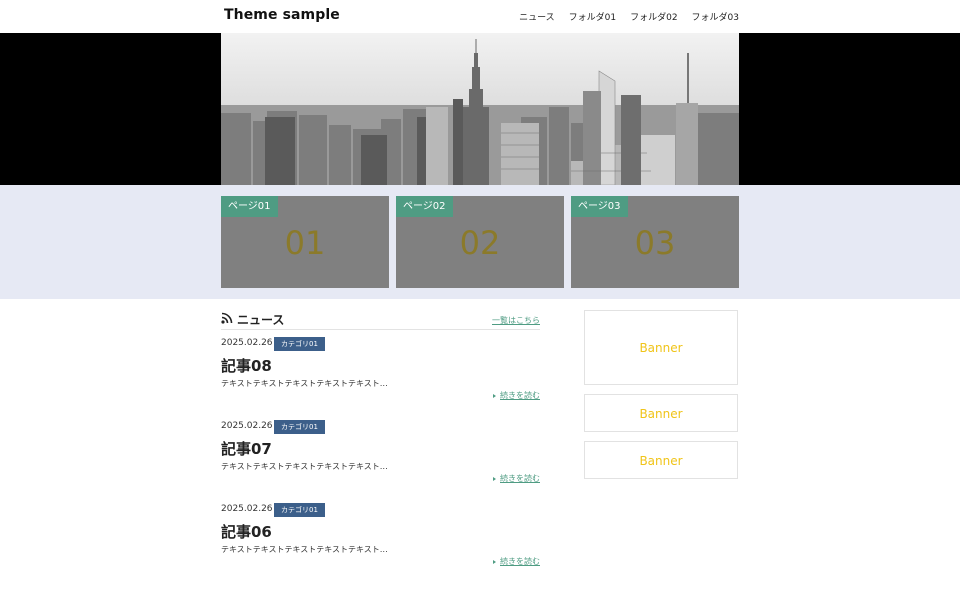  I want to click on article-title: 記事06, so click(246, 531).